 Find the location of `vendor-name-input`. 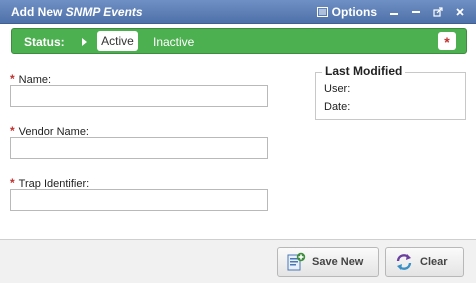

vendor-name-input is located at coordinates (139, 148).